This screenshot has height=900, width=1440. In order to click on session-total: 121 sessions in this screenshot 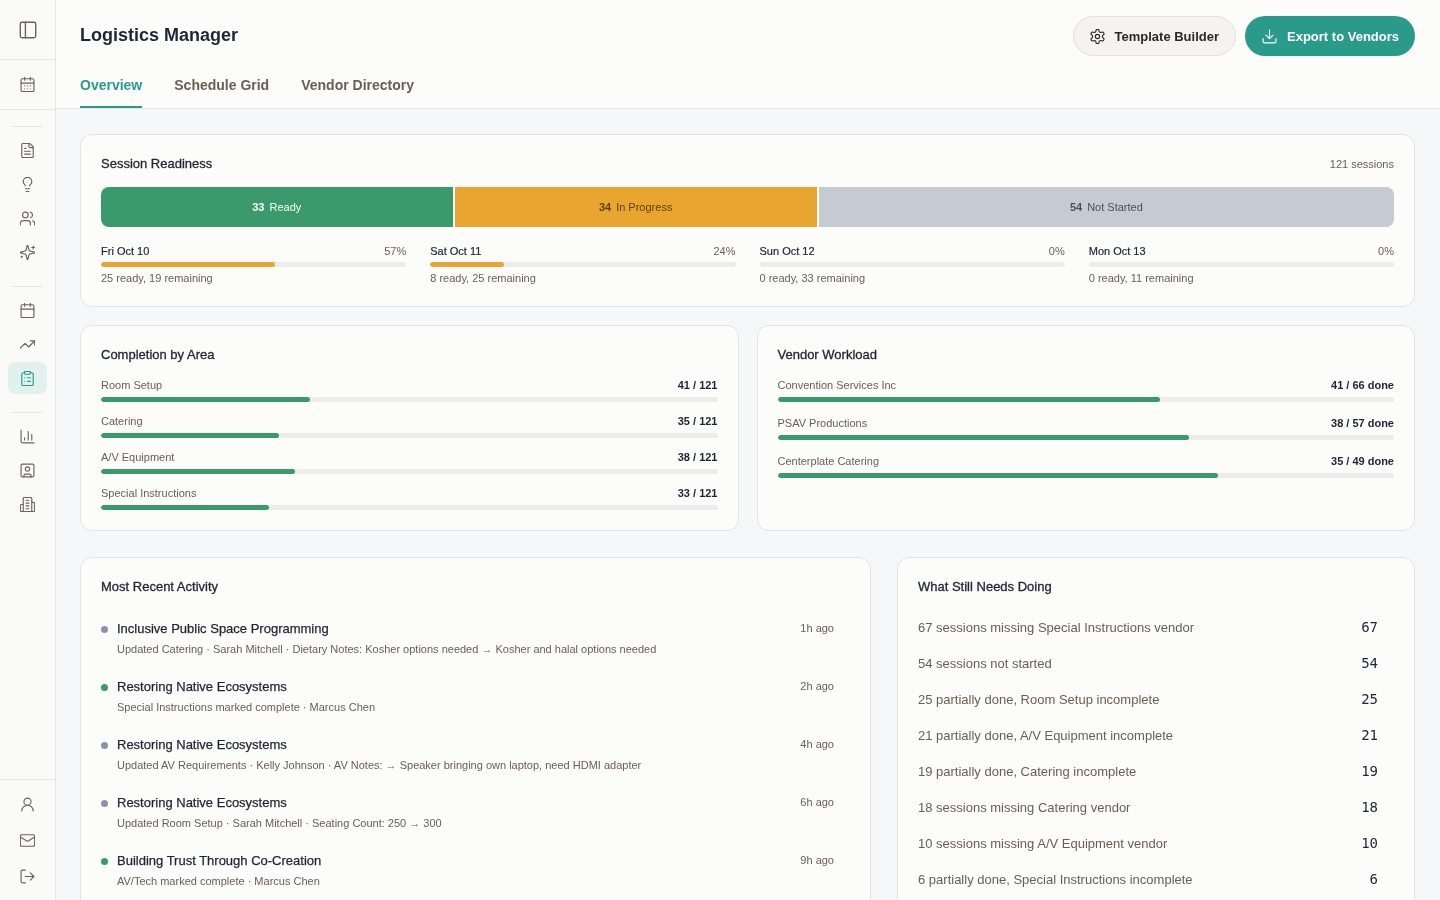, I will do `click(1361, 164)`.